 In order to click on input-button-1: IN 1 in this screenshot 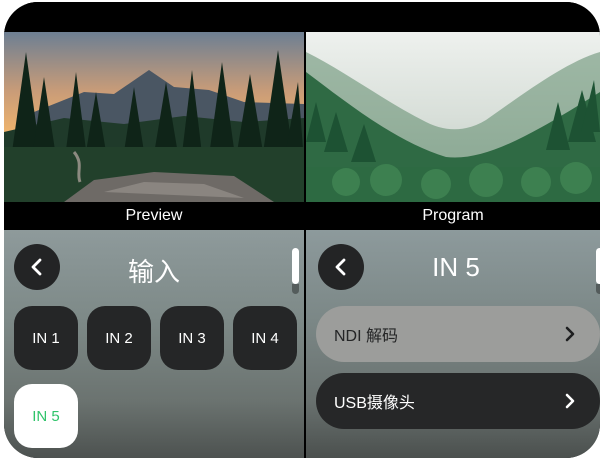, I will do `click(46, 338)`.